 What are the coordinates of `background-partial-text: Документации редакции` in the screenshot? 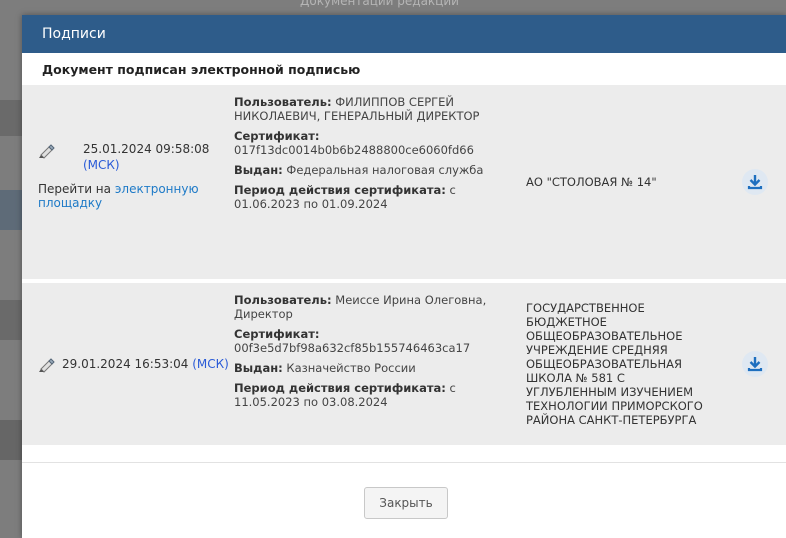 It's located at (379, 4).